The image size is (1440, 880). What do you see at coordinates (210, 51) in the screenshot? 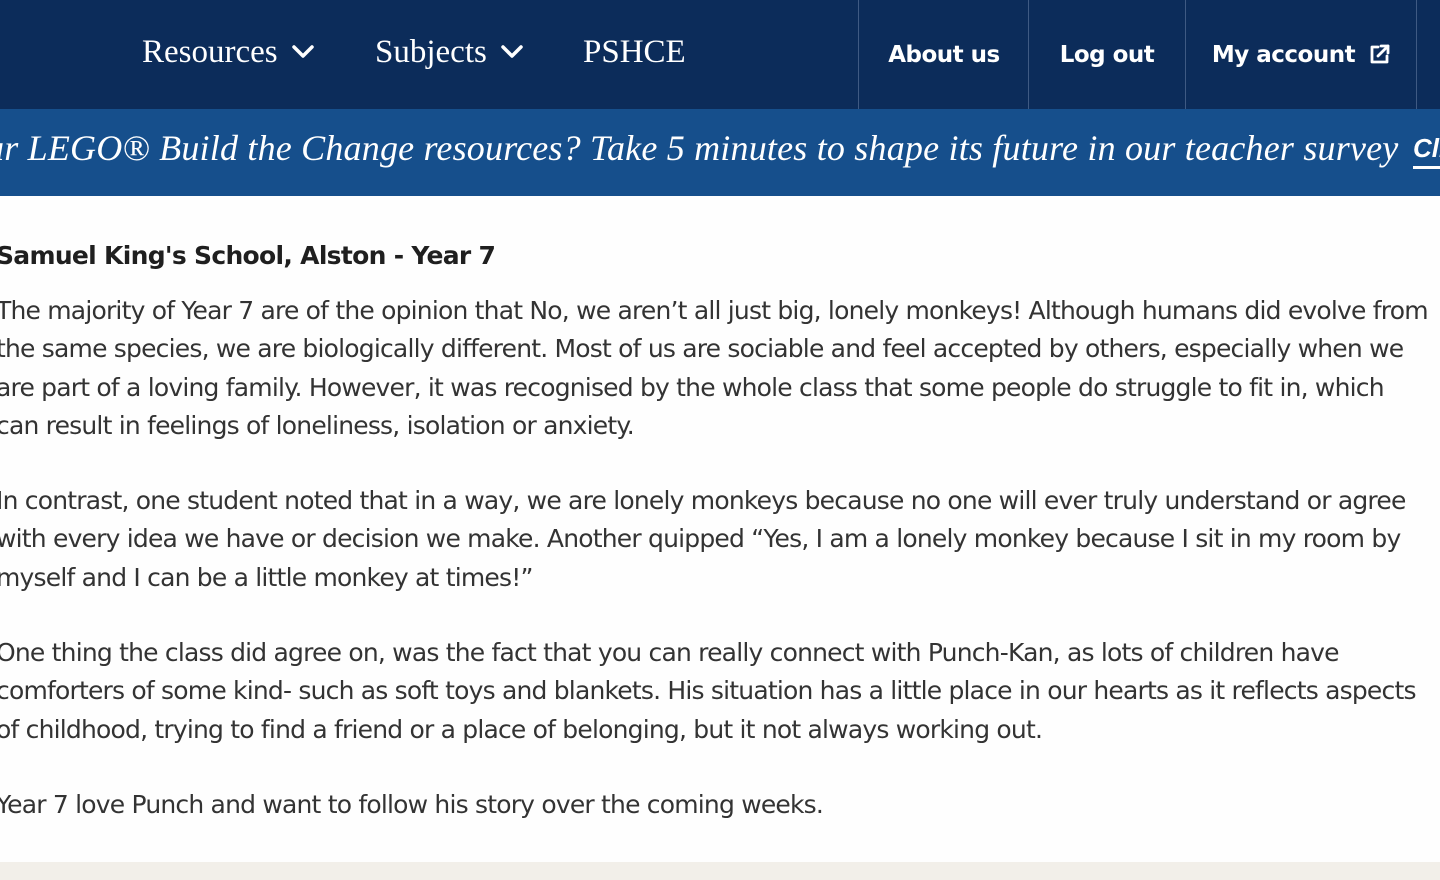
I see `nav-resources-label: Resources` at bounding box center [210, 51].